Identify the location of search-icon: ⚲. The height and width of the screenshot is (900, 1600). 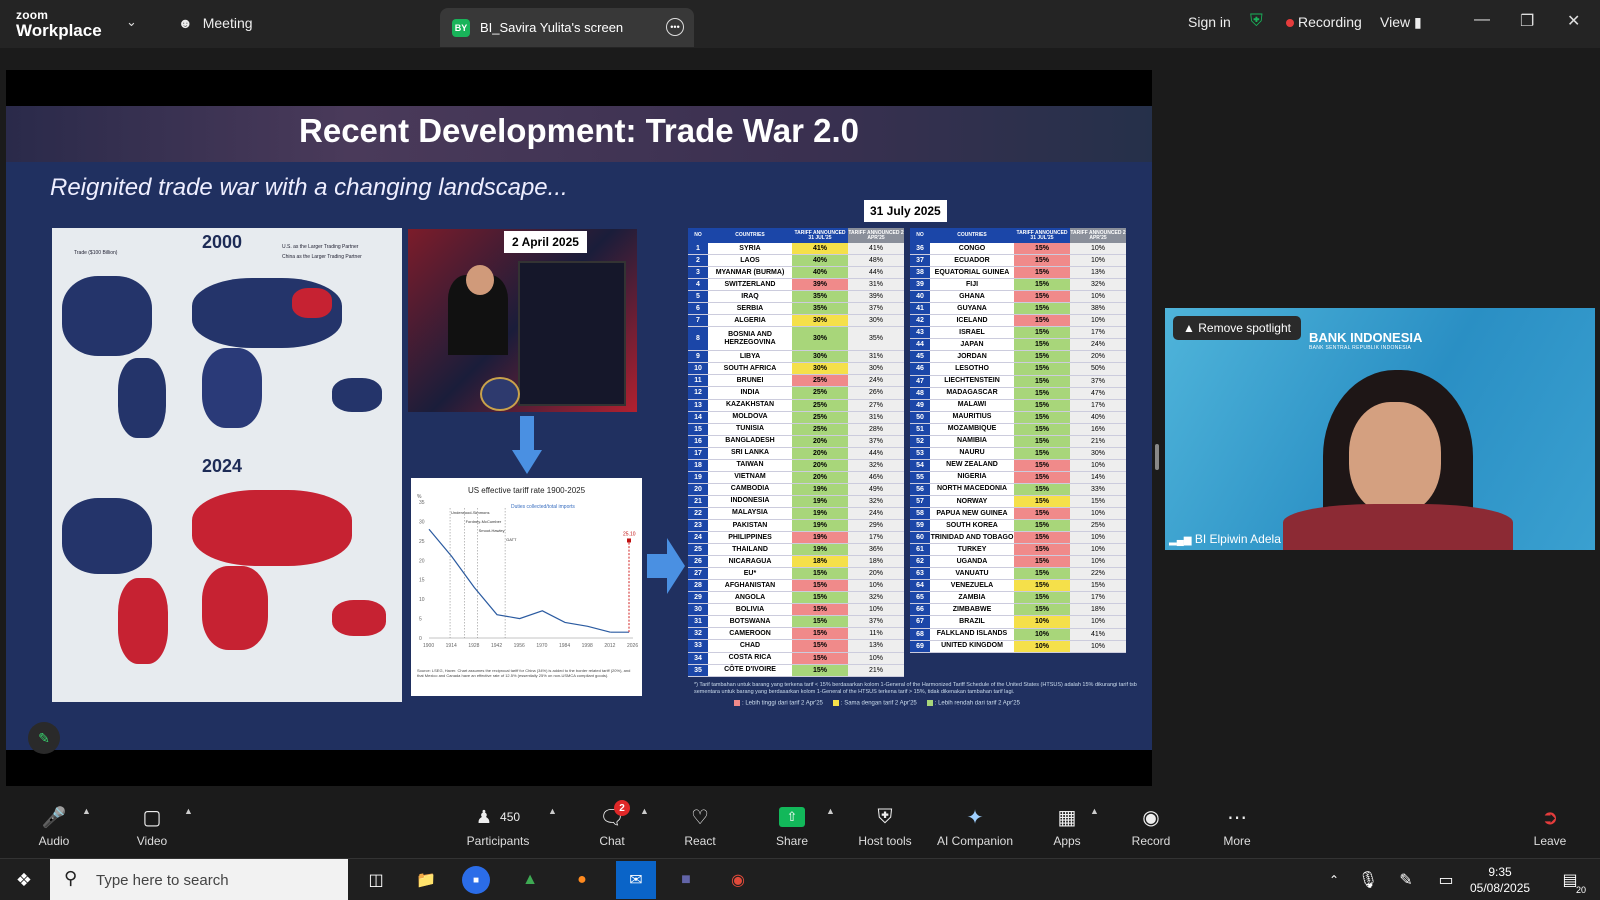
(71, 878).